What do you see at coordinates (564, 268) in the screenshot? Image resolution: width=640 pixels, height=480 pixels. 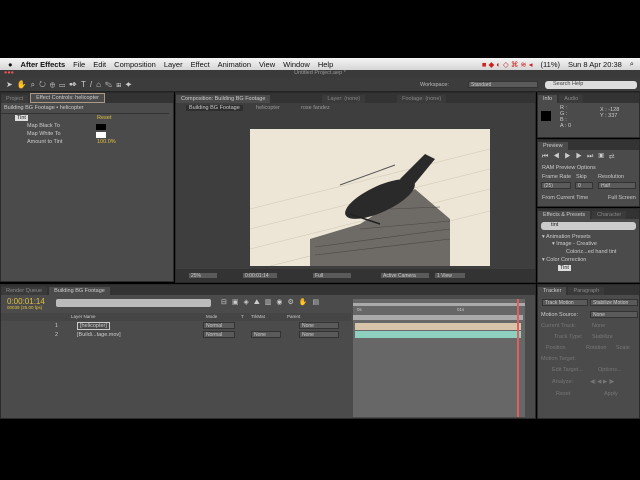 I see `tree-tint: Tint` at bounding box center [564, 268].